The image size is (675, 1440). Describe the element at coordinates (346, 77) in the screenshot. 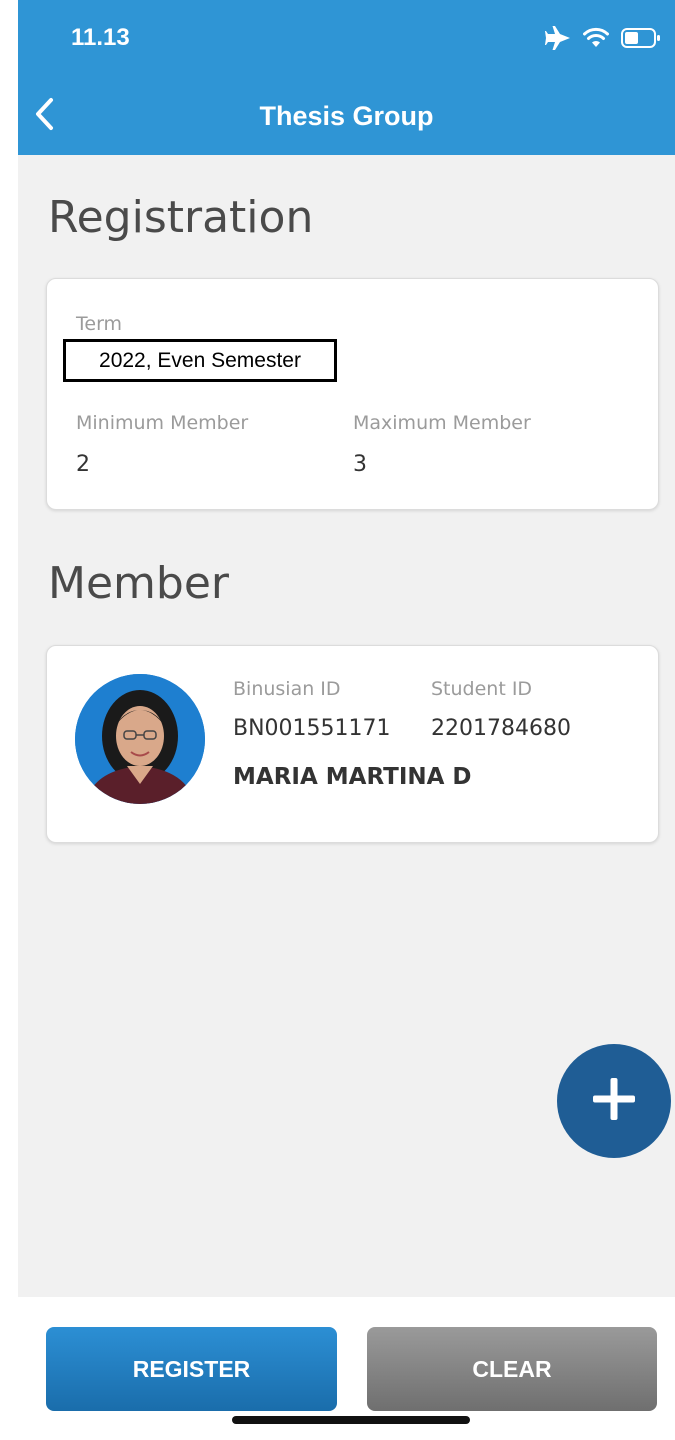

I see `header-bar: 11.13 Thesis Group` at that location.